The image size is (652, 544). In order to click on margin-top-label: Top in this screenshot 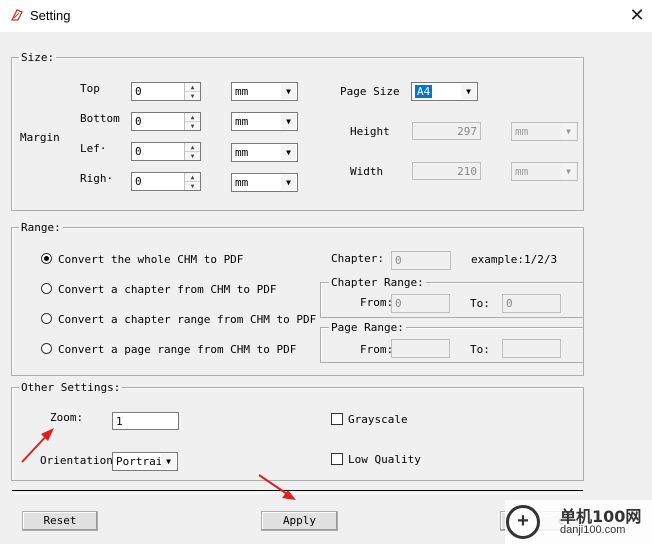, I will do `click(90, 88)`.